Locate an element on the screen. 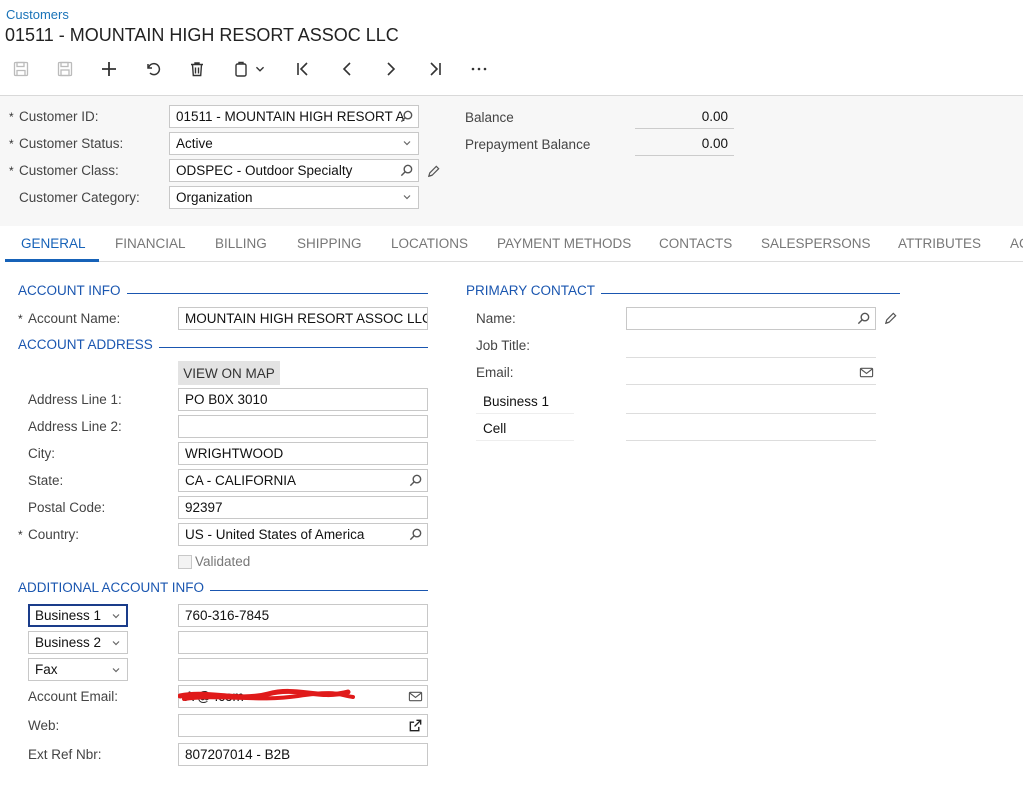 The height and width of the screenshot is (809, 1023). customer-status-value: Active is located at coordinates (194, 143).